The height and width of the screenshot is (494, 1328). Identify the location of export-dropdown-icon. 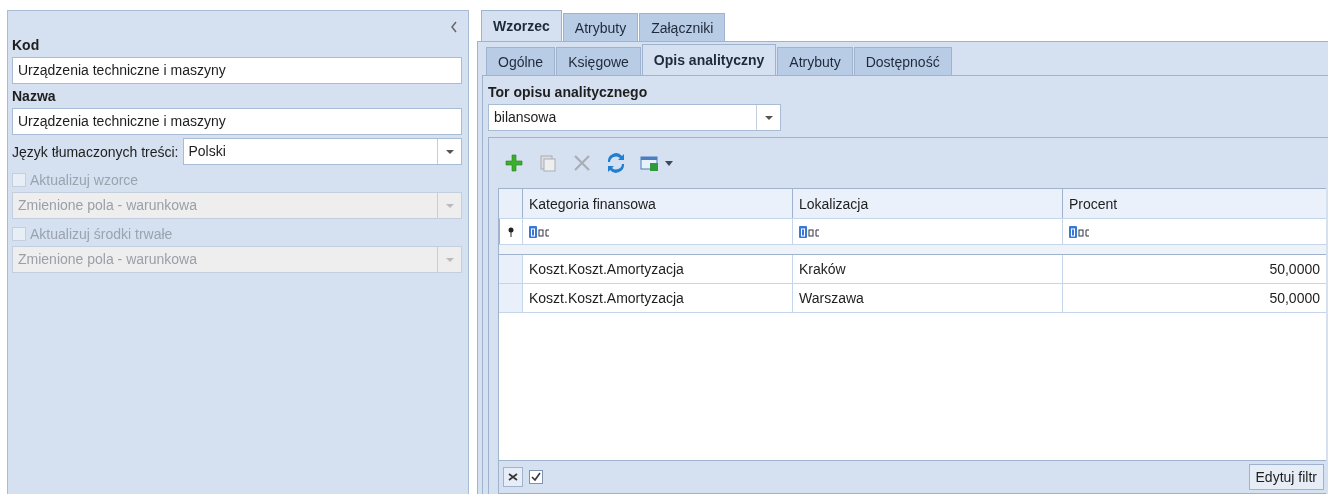
(657, 163).